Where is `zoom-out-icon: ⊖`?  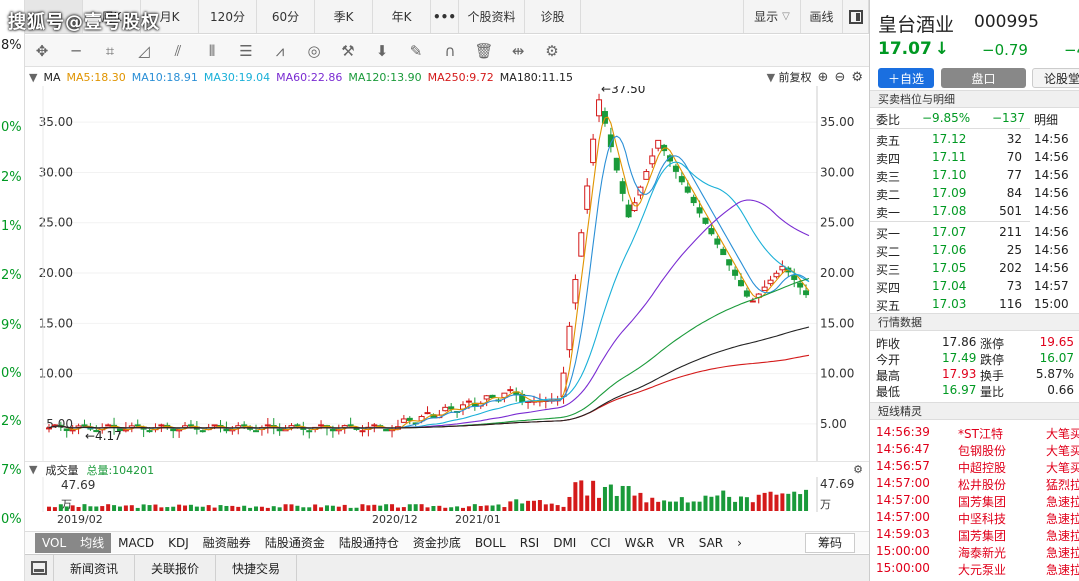 zoom-out-icon: ⊖ is located at coordinates (839, 77).